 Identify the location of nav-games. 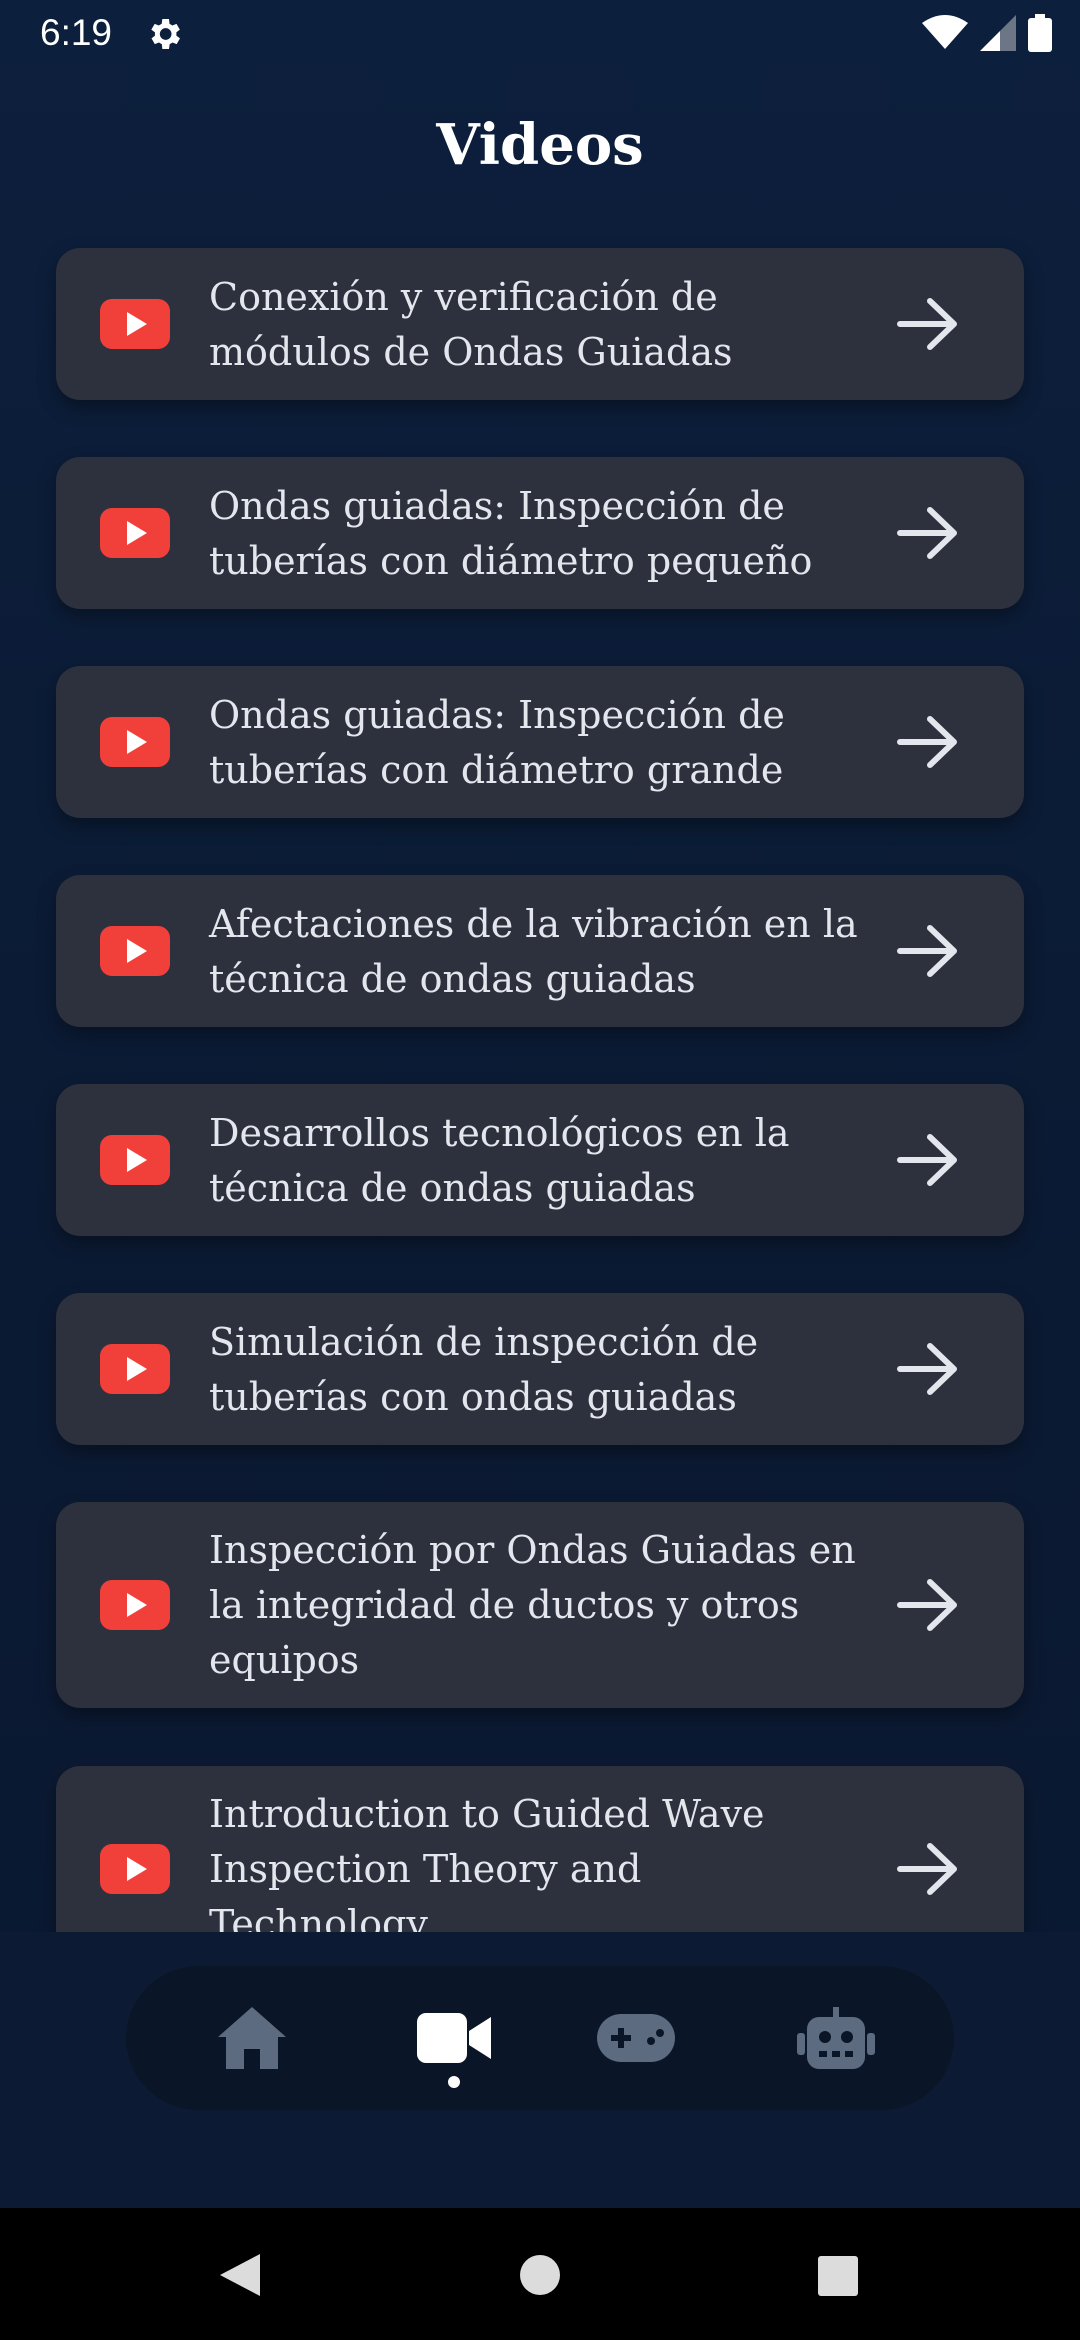
(636, 2038).